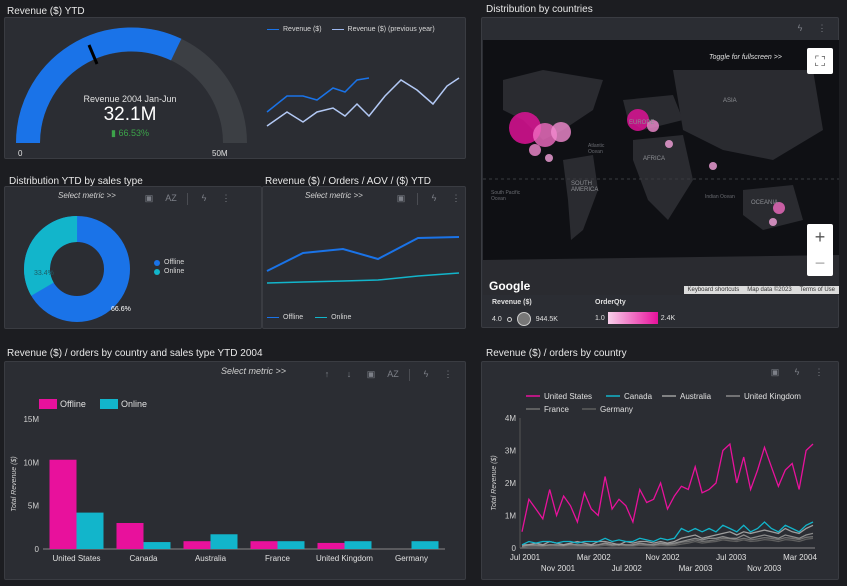 The height and width of the screenshot is (586, 847). I want to click on y-tick-label: 2M, so click(510, 483).